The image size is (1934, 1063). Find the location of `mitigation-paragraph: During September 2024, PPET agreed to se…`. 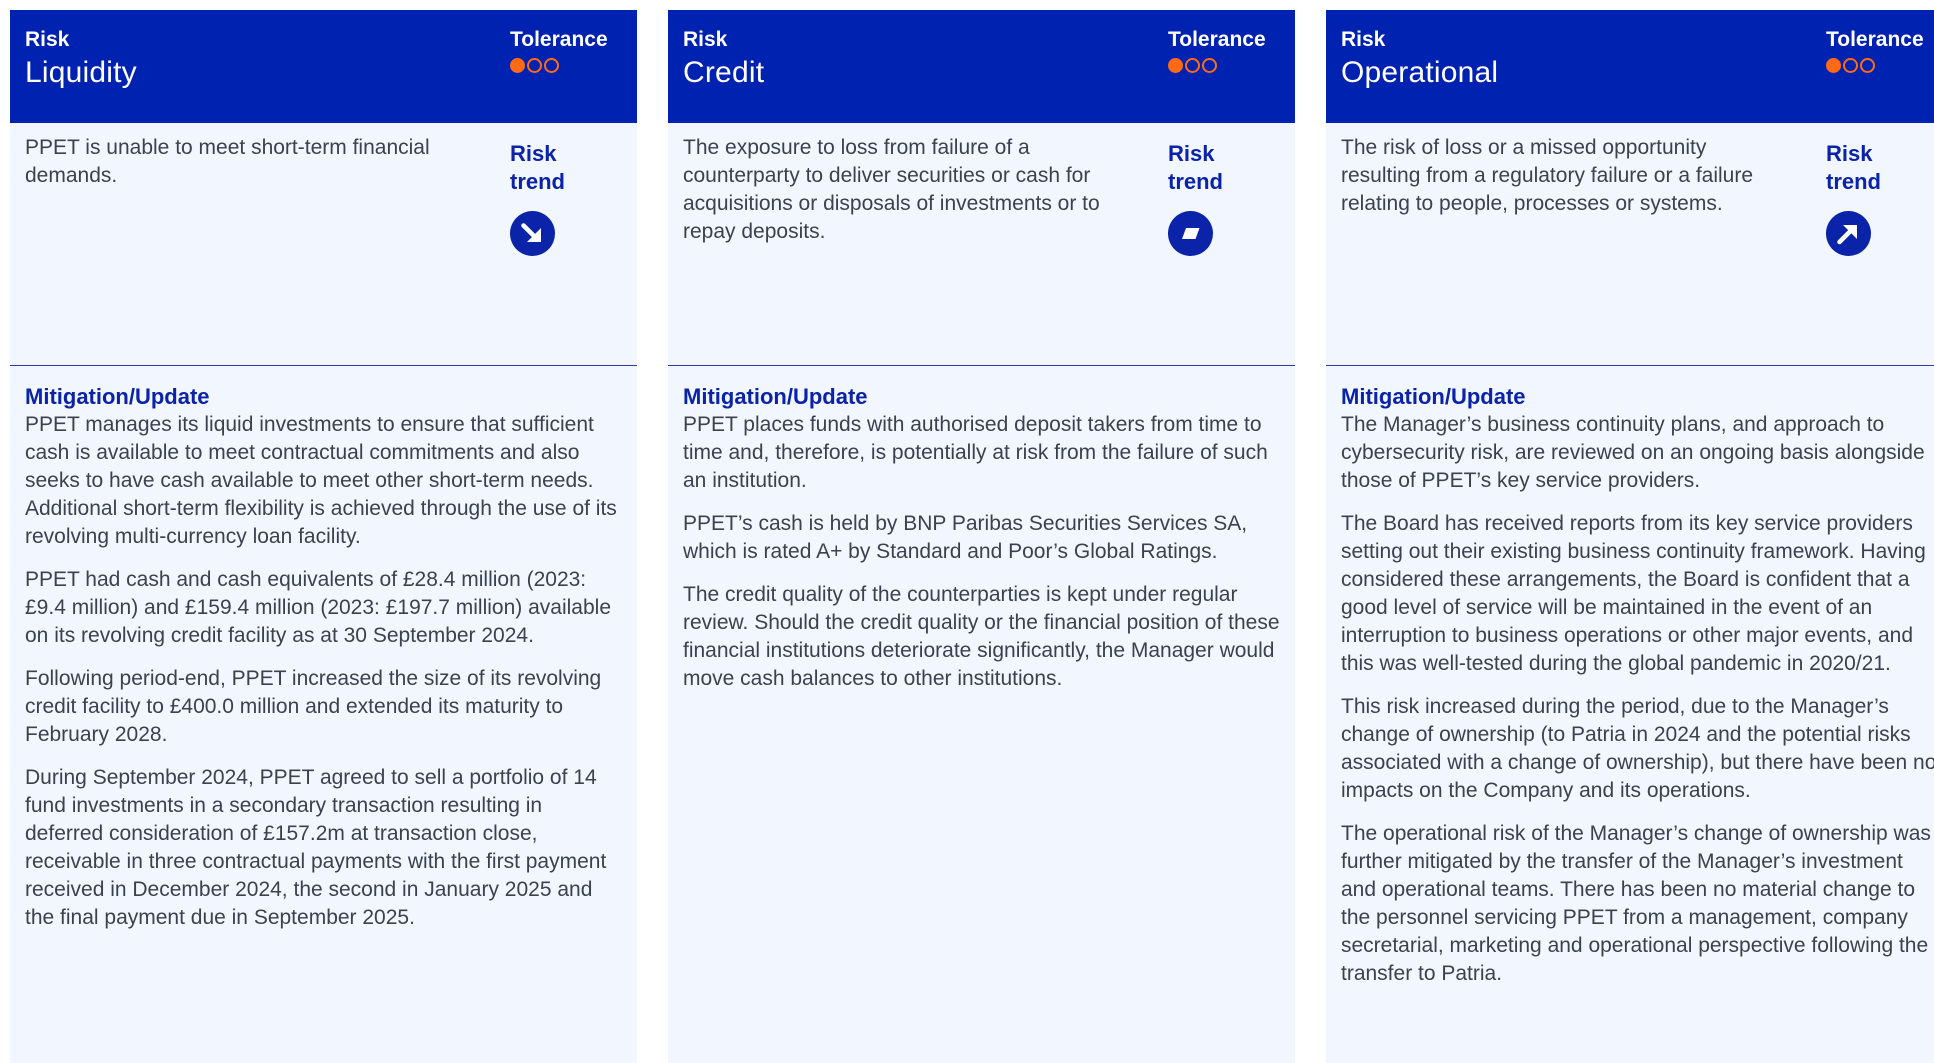

mitigation-paragraph: During September 2024, PPET agreed to se… is located at coordinates (316, 847).